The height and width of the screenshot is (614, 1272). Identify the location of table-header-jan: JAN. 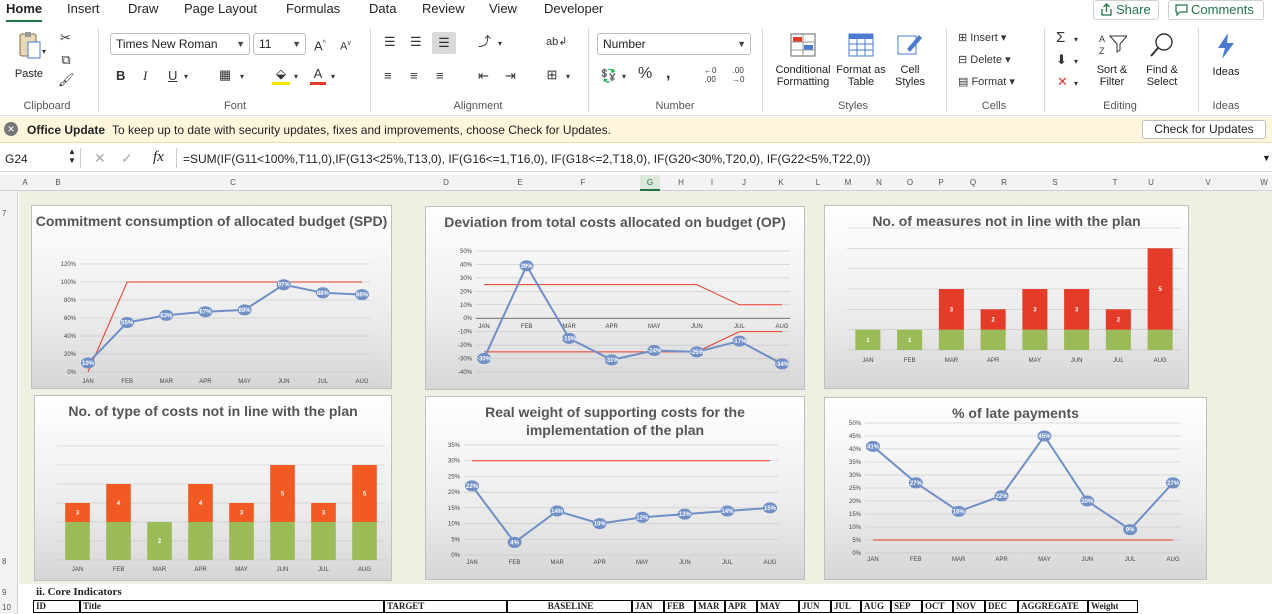
(648, 606).